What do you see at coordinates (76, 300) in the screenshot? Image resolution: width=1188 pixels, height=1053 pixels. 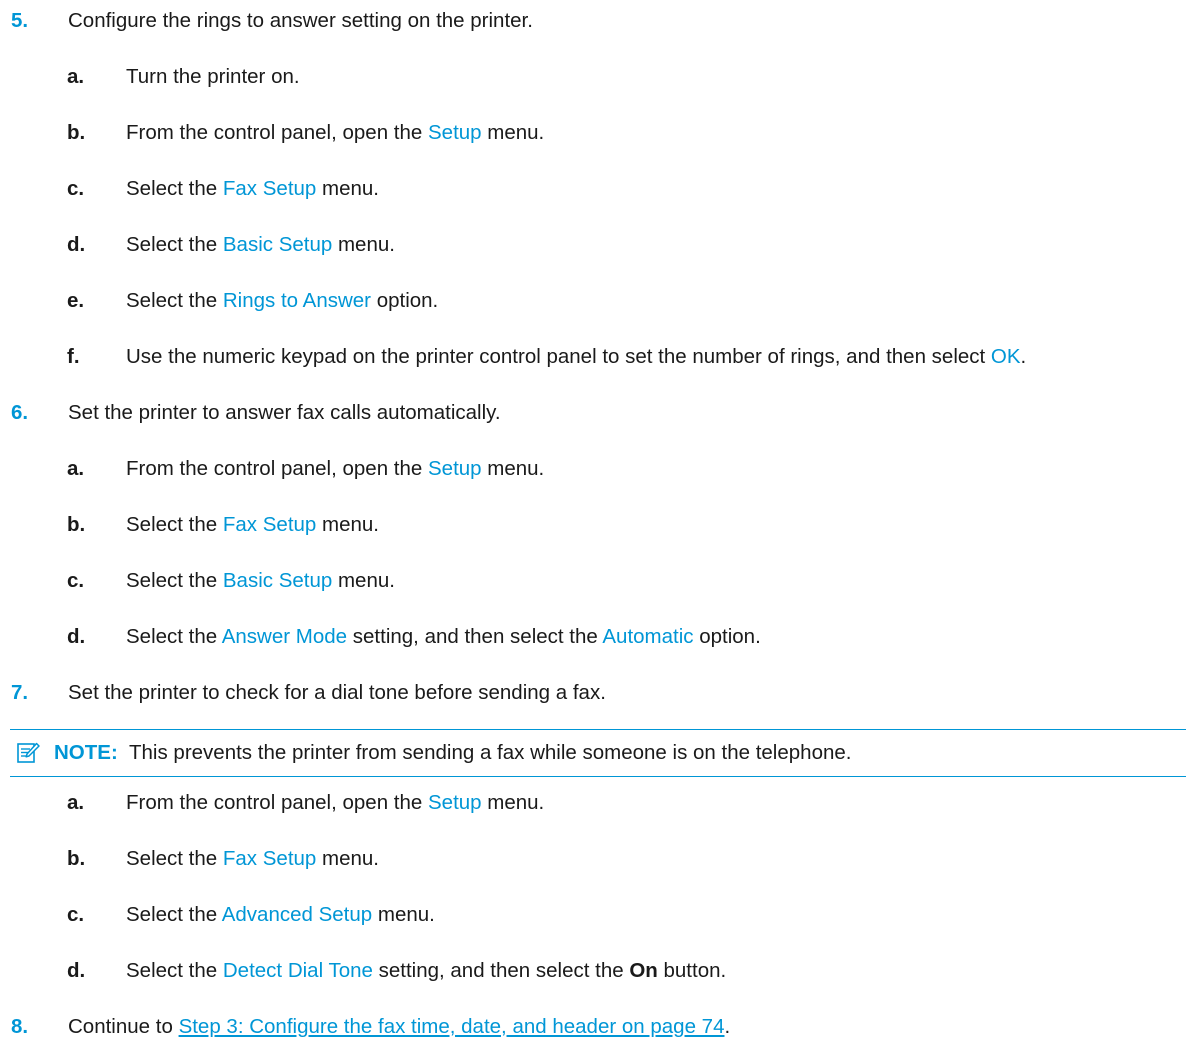 I see `substep-letter: e.` at bounding box center [76, 300].